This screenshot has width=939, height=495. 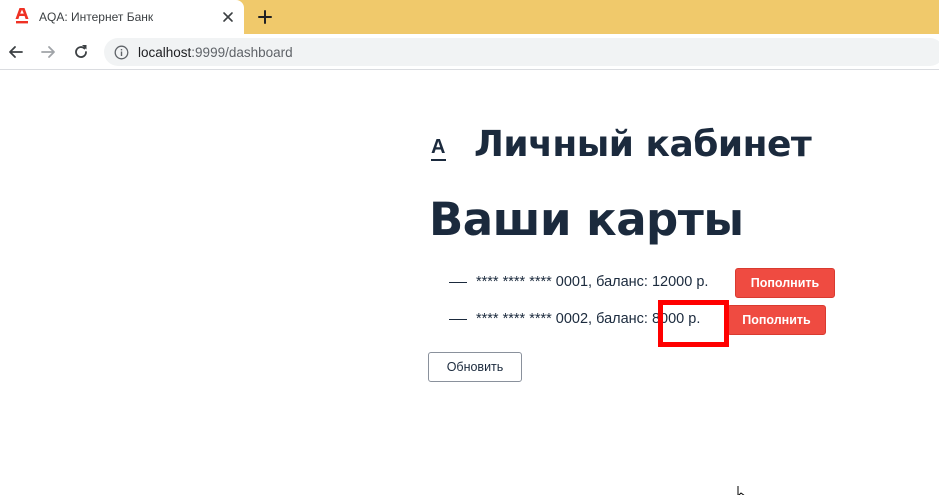 What do you see at coordinates (592, 282) in the screenshot?
I see `card-info: **** **** **** 0001, баланс: 12000 р.` at bounding box center [592, 282].